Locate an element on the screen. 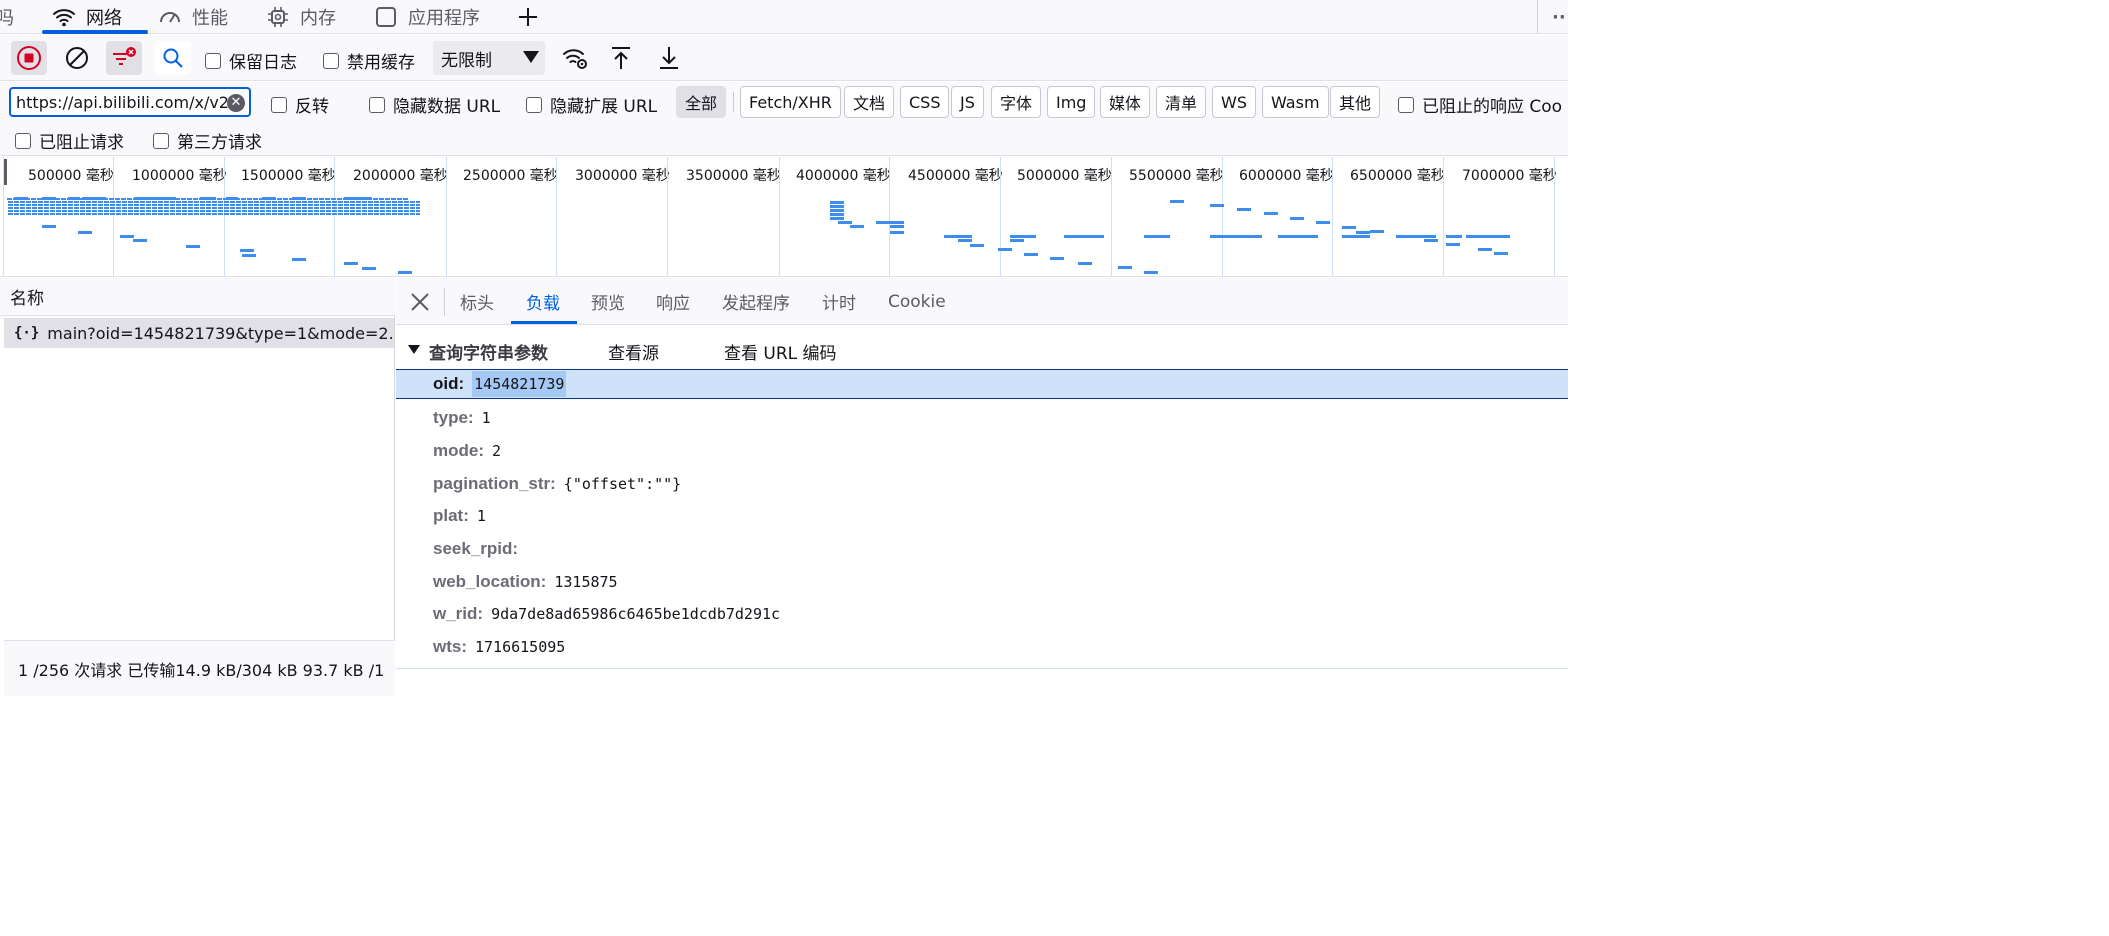 Image resolution: width=2109 pixels, height=936 pixels. add-tab-button is located at coordinates (528, 17).